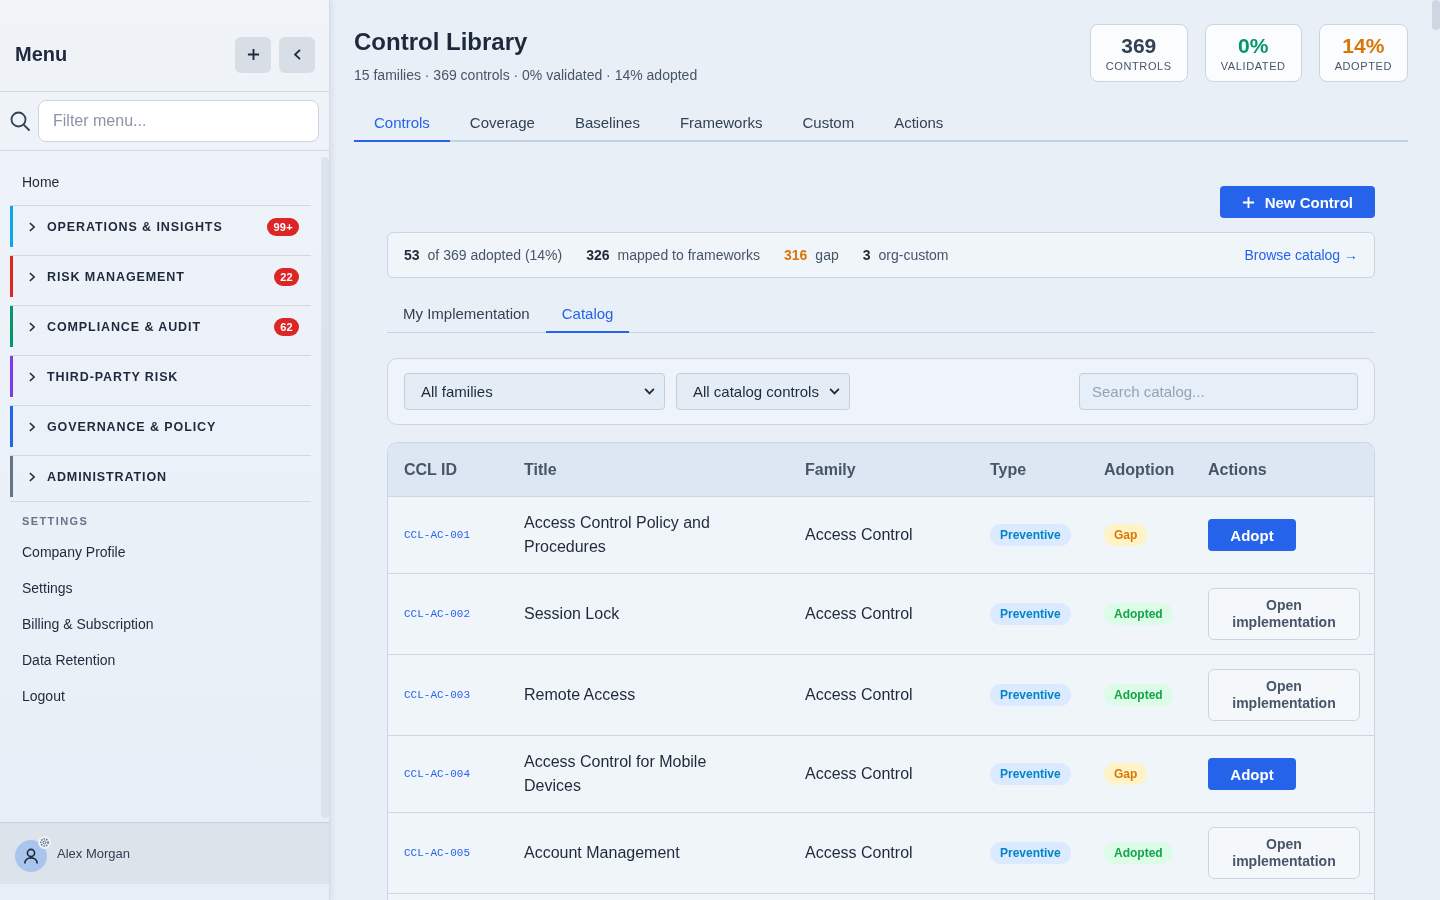 The height and width of the screenshot is (900, 1440). I want to click on summary-text: org-custom, so click(913, 255).